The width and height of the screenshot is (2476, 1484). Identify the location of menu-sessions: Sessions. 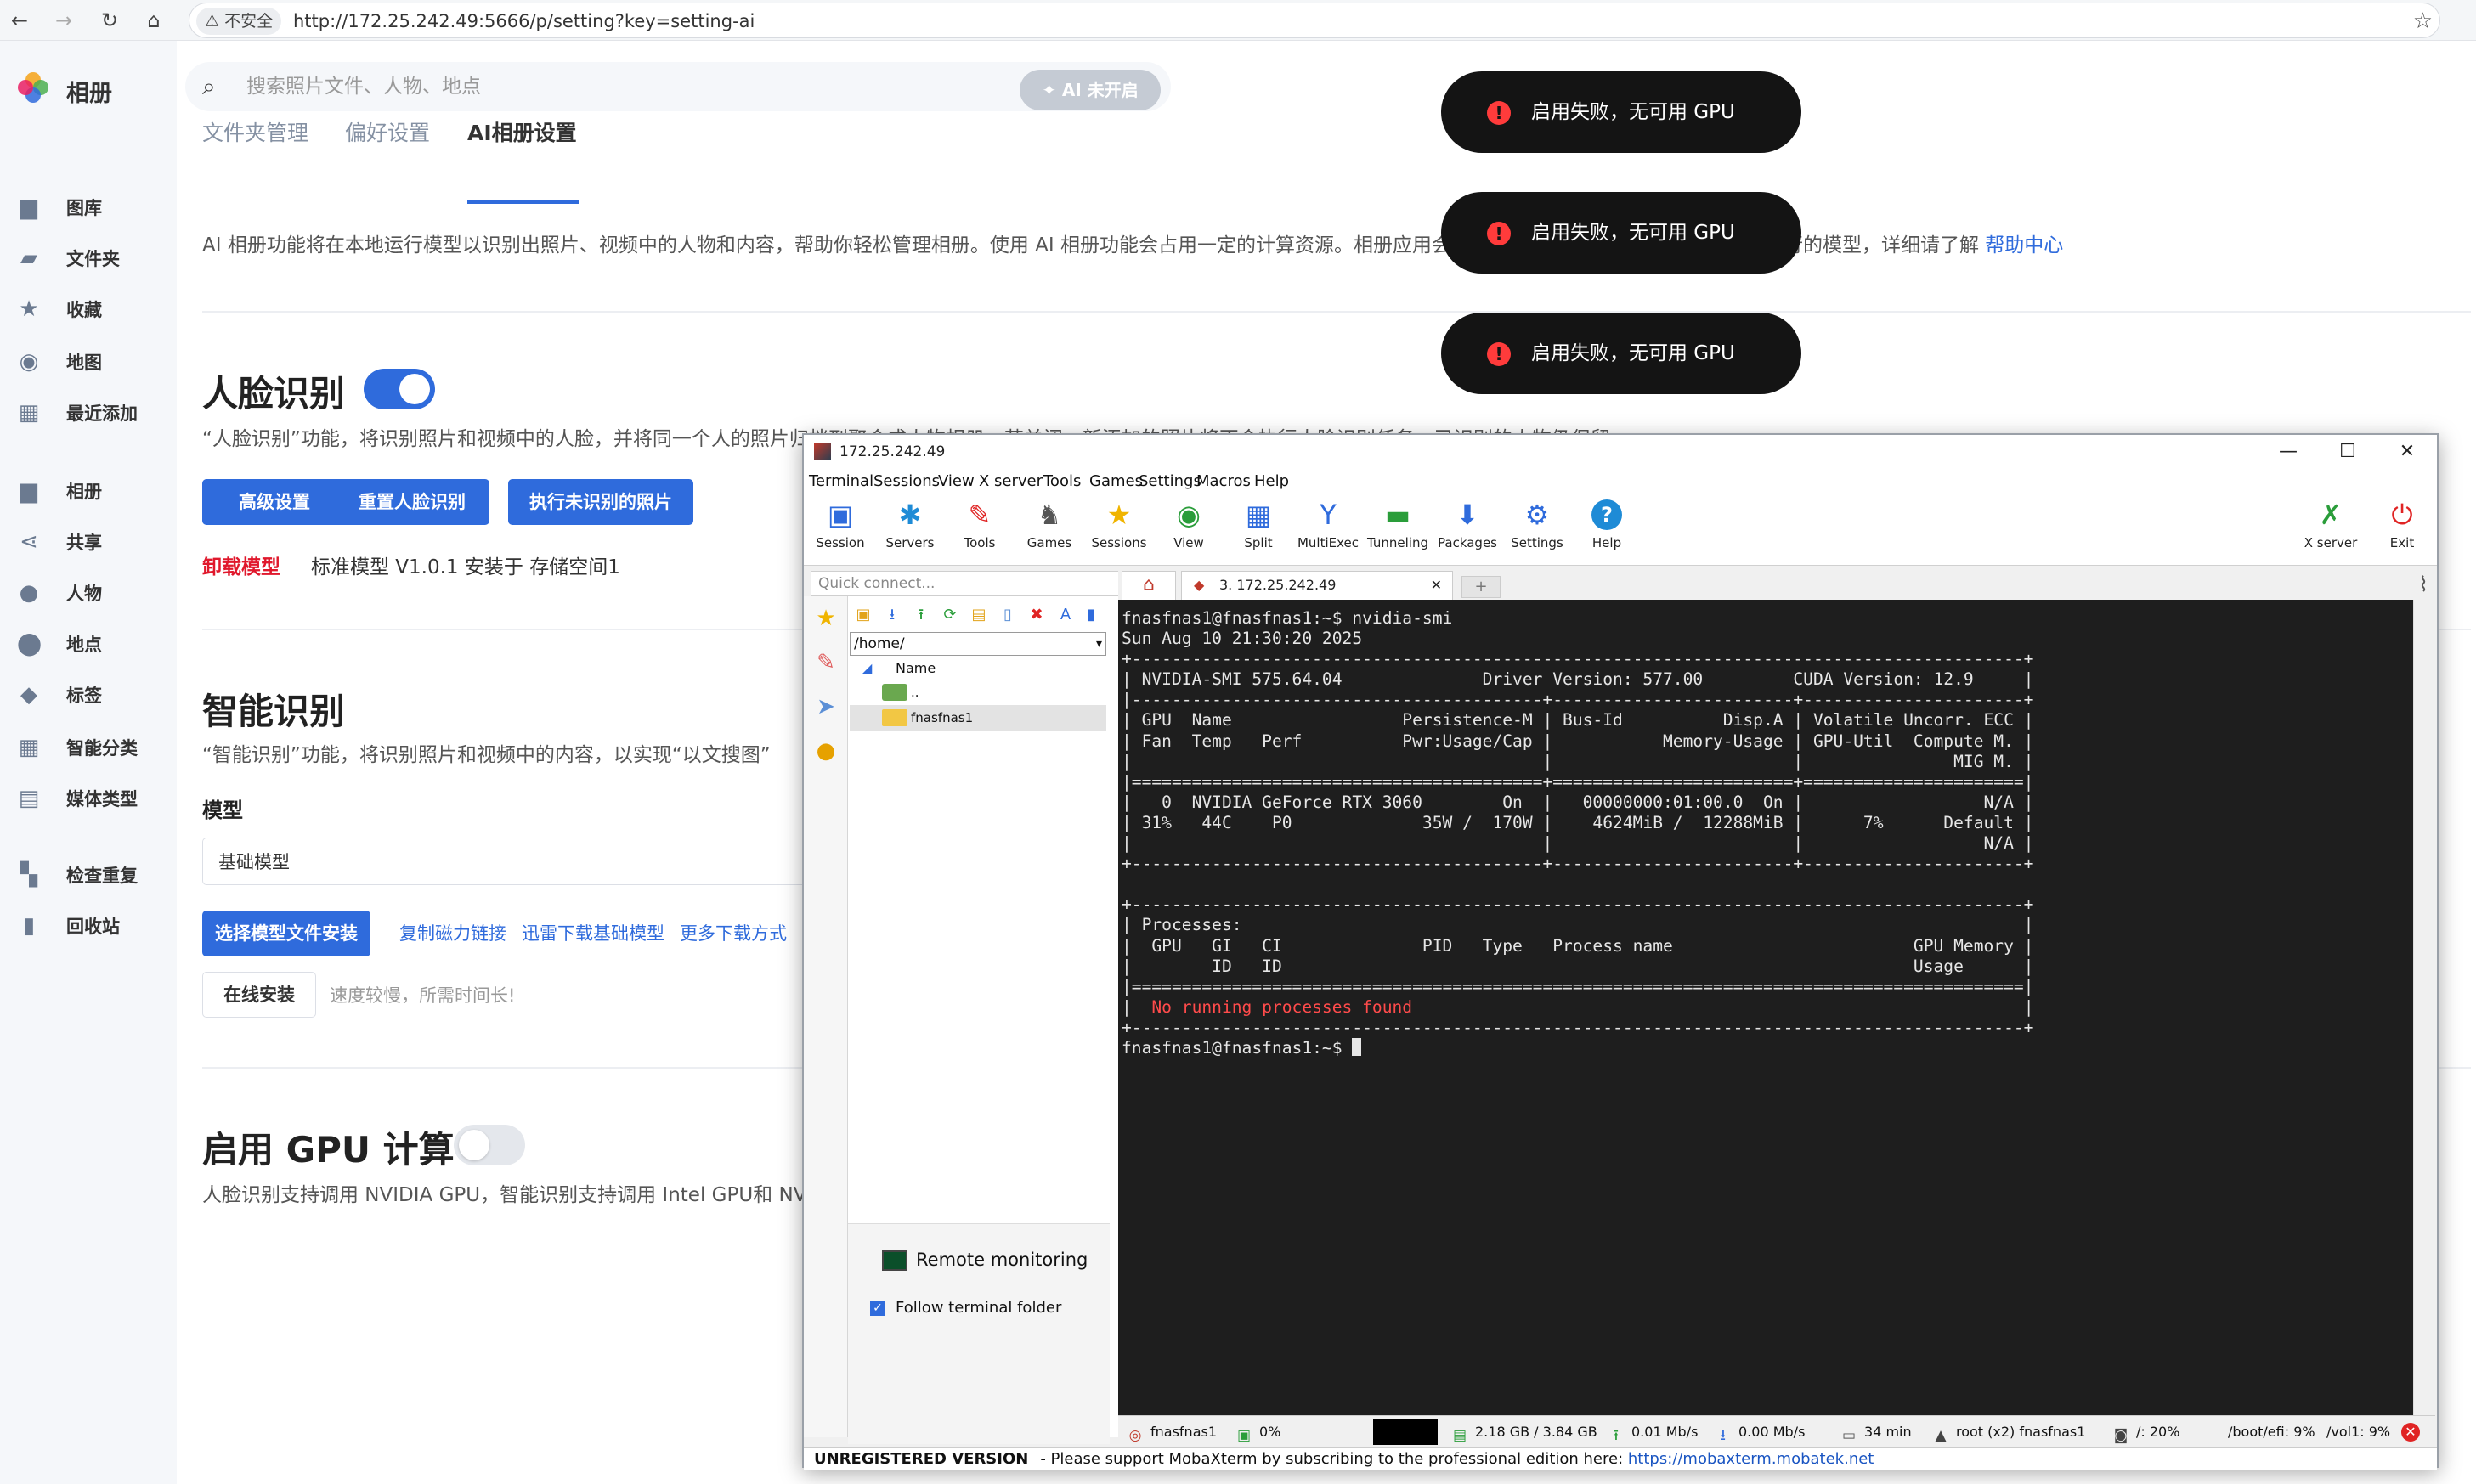
(907, 481).